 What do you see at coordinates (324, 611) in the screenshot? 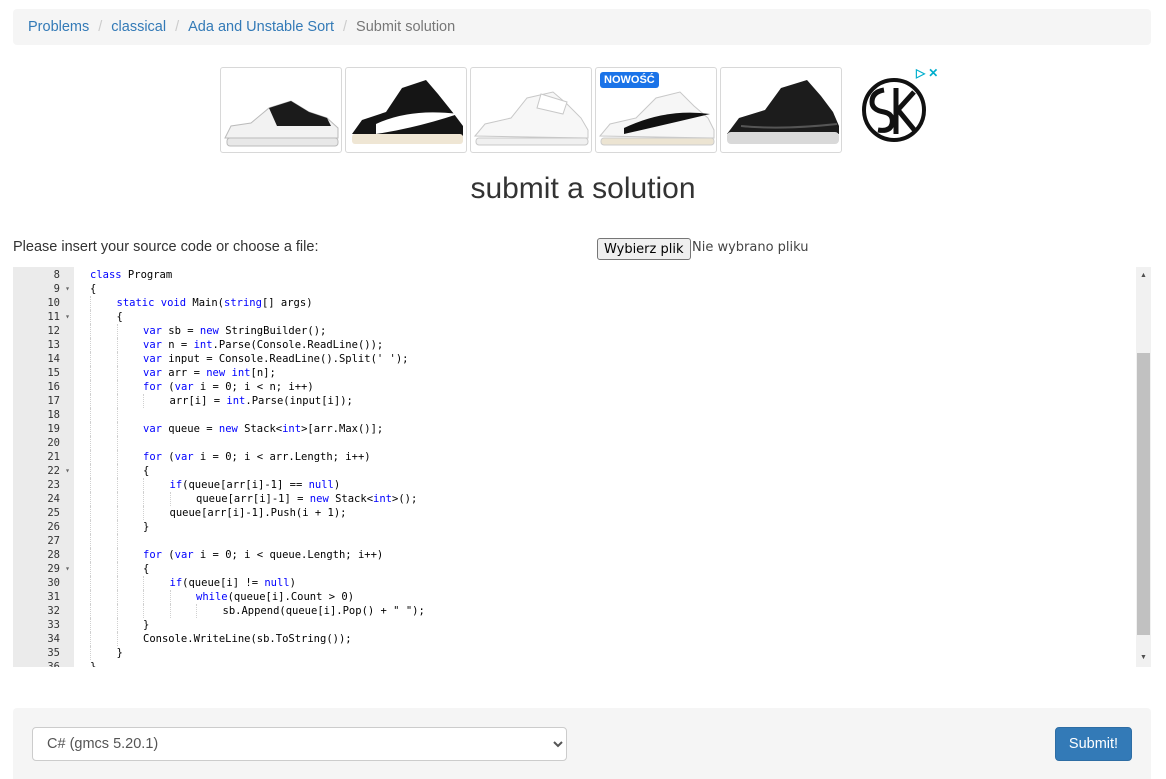
I see `code-line: sb.Append(queue[i].Pop() + " ");` at bounding box center [324, 611].